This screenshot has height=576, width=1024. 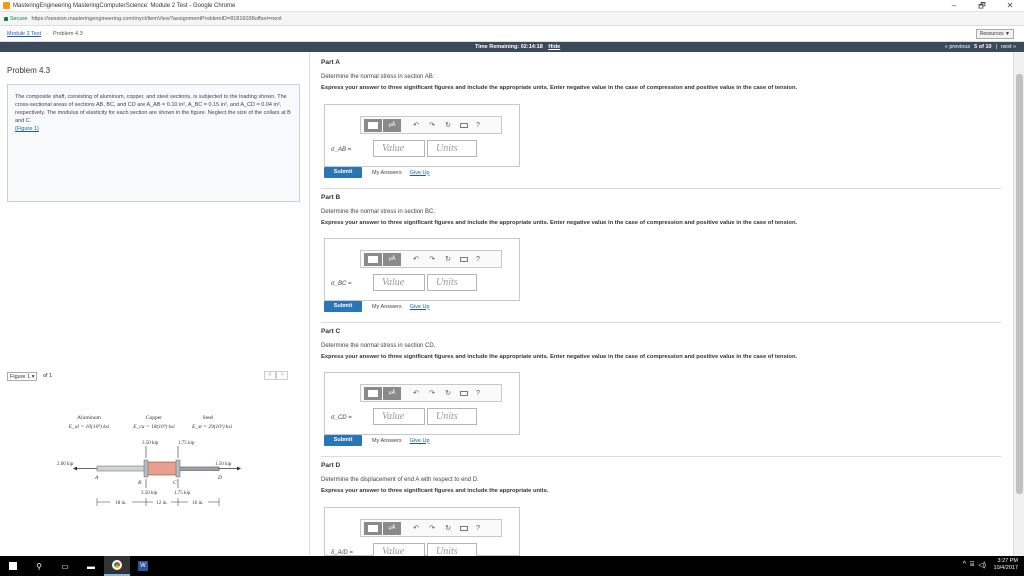 I want to click on task-view-icon: ▭, so click(x=65, y=566).